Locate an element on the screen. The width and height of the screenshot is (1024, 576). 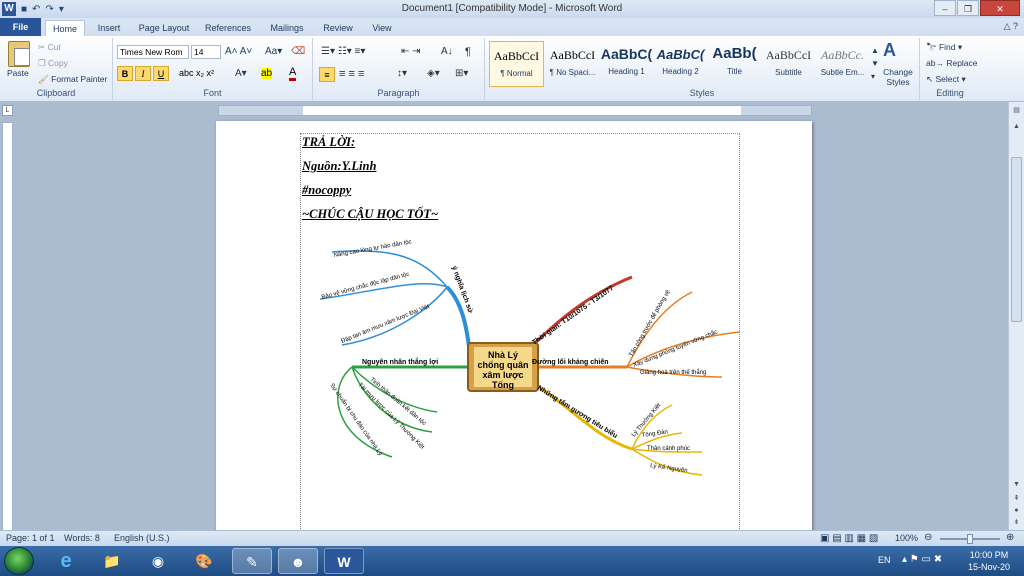
tab-mailings: Mailings is located at coordinates (287, 28).